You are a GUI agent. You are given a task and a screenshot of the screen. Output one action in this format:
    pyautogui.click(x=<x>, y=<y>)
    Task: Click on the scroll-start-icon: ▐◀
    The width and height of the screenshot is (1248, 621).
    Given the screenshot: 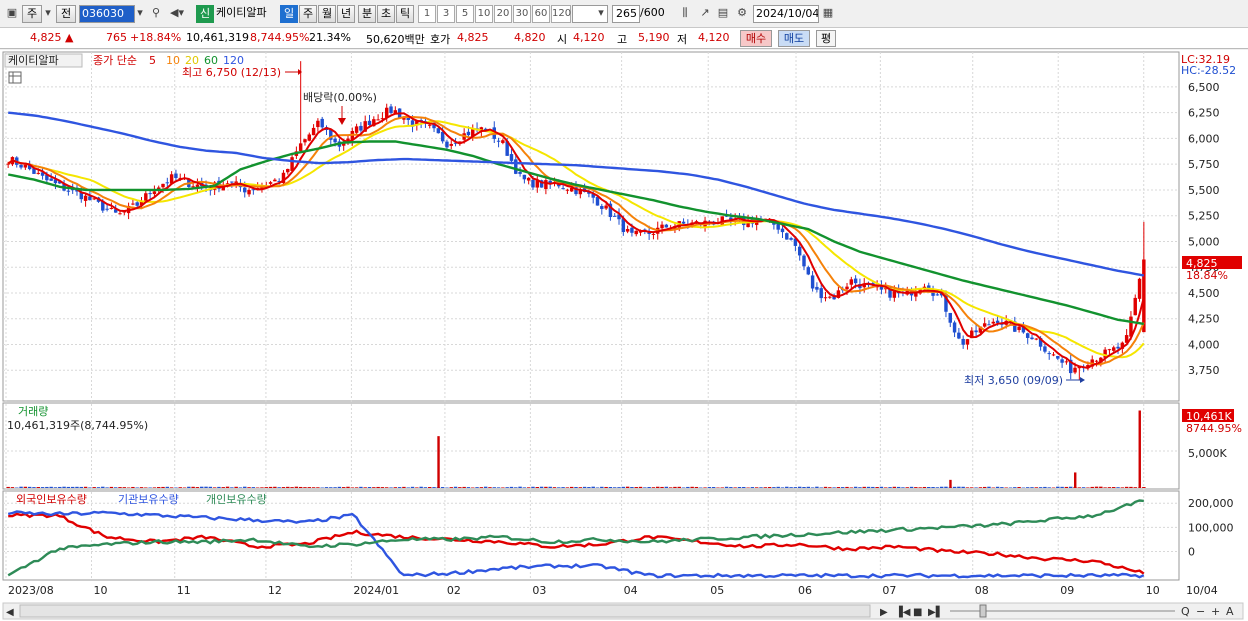 What is the action you would take?
    pyautogui.click(x=903, y=611)
    